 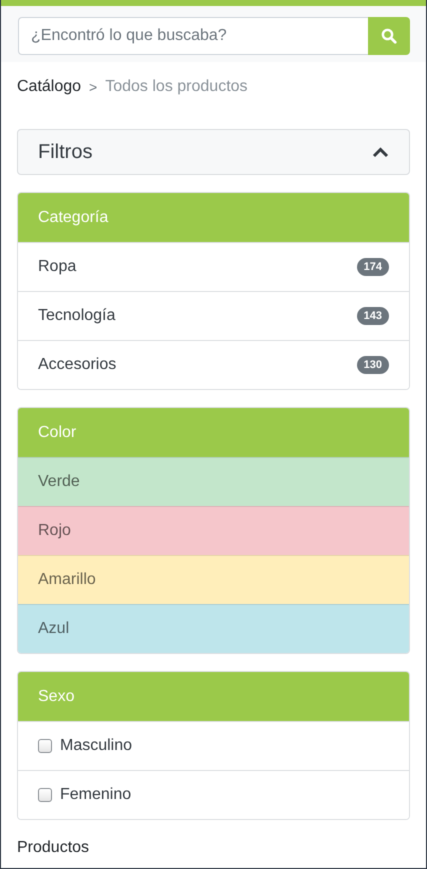 What do you see at coordinates (96, 746) in the screenshot?
I see `checkbox-label: Masculino` at bounding box center [96, 746].